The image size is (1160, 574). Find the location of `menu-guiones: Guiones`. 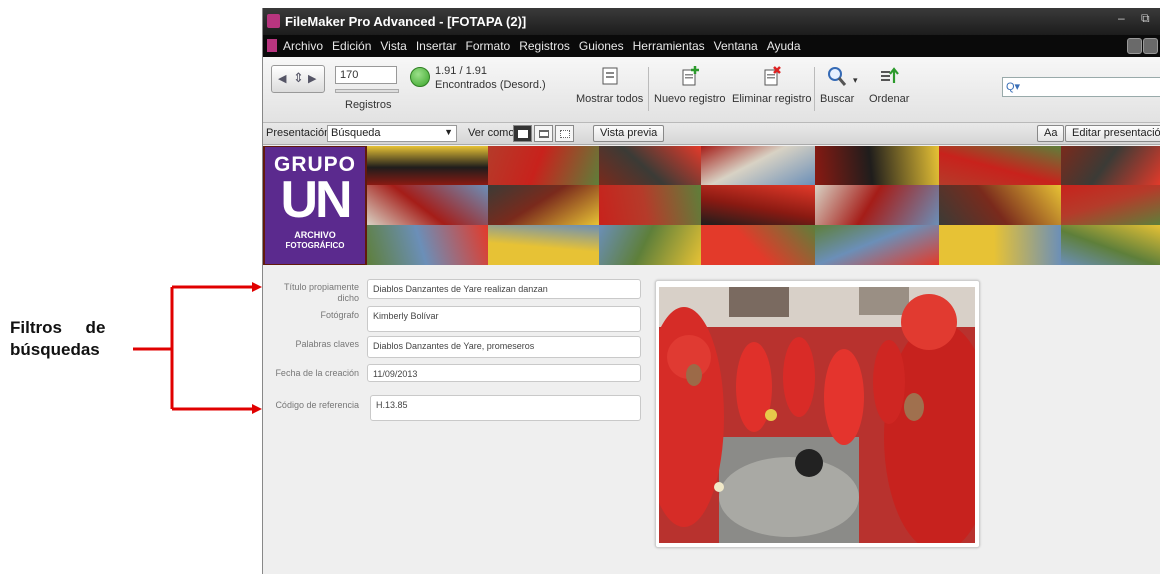

menu-guiones: Guiones is located at coordinates (601, 46).